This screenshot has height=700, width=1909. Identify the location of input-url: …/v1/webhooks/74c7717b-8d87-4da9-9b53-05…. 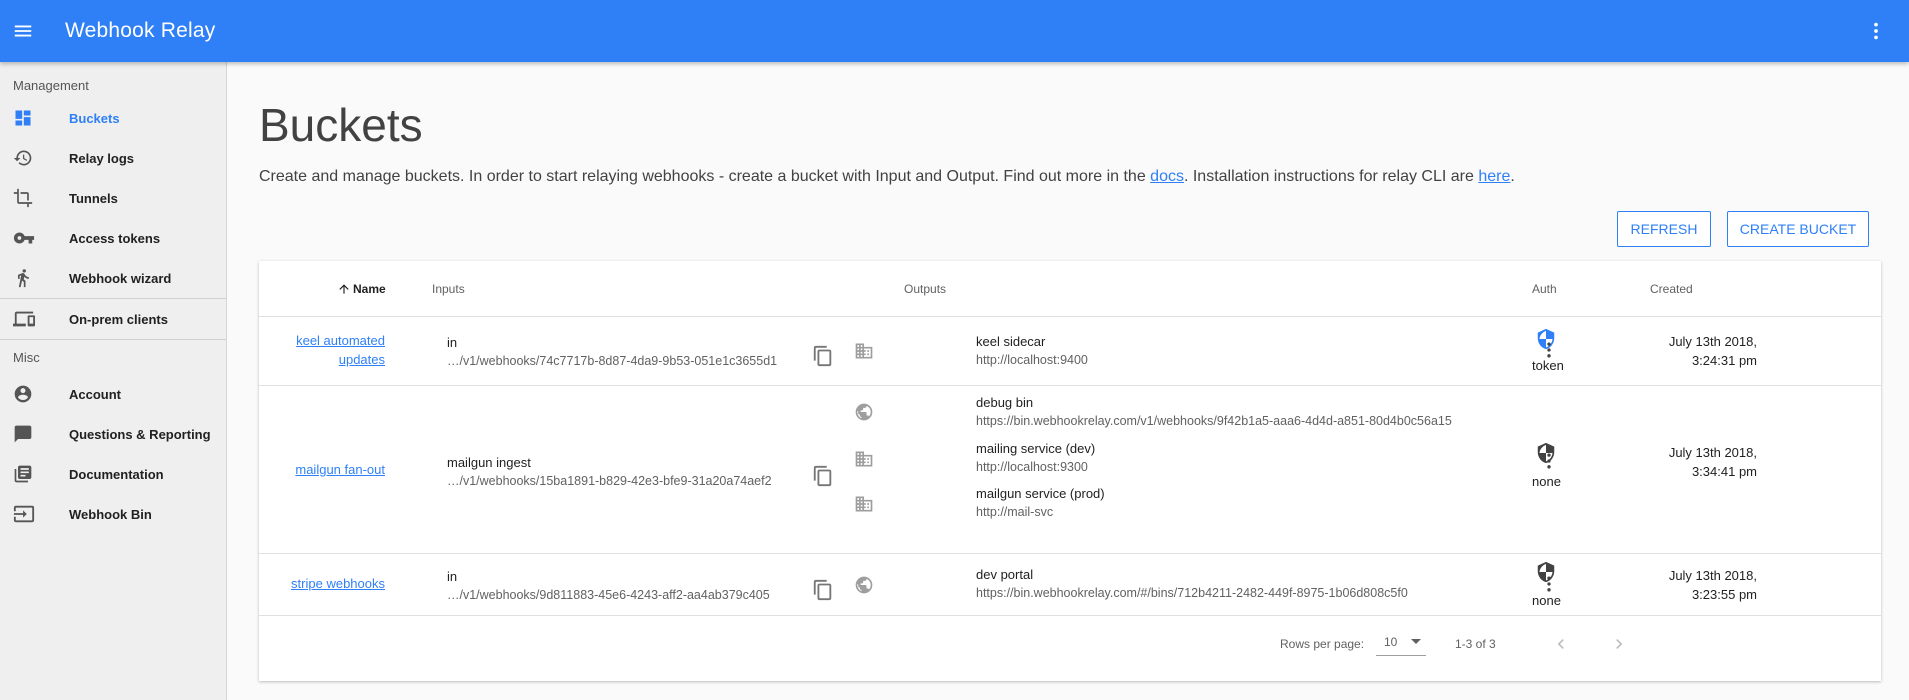
(612, 361).